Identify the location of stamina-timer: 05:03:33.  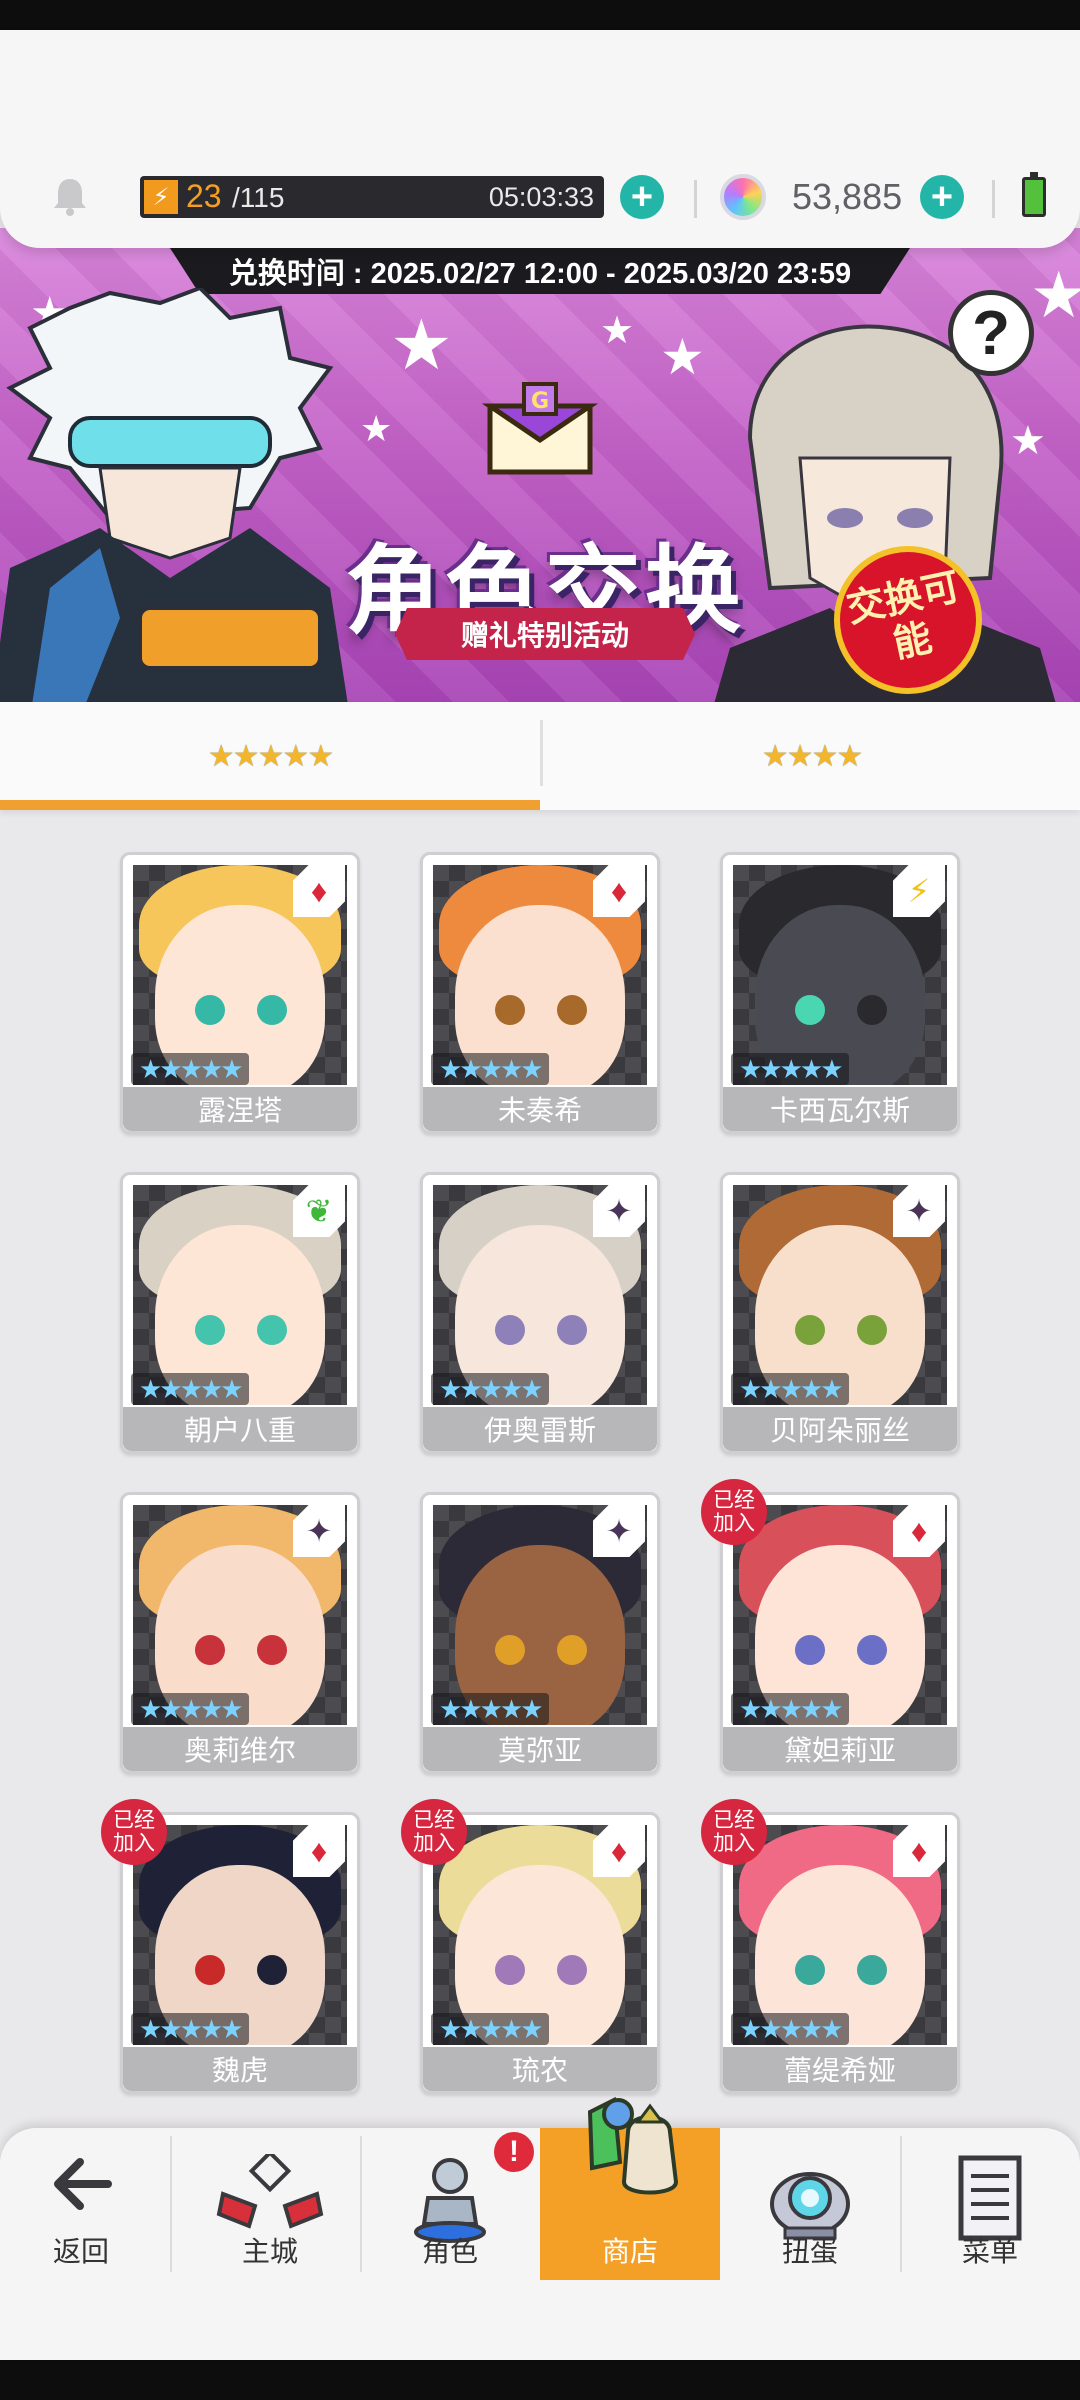
(541, 197).